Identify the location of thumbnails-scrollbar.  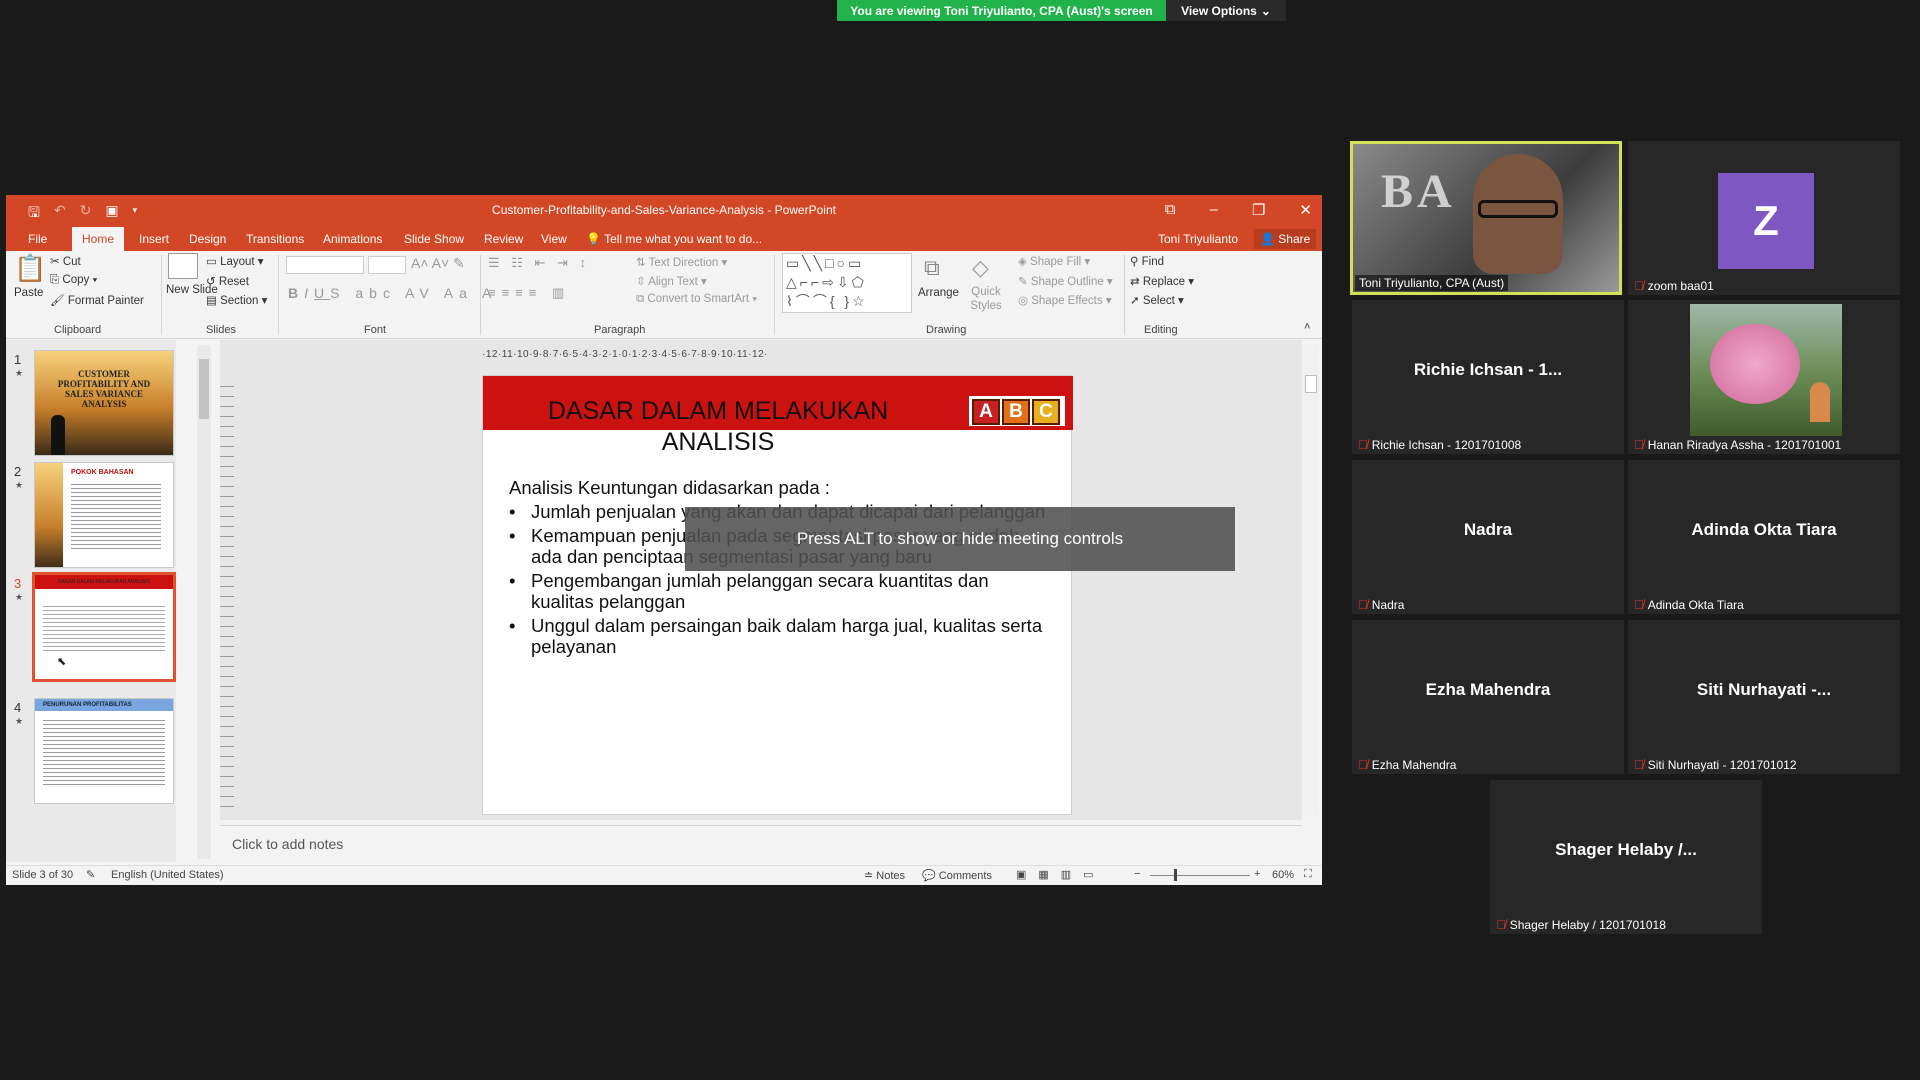
(204, 602).